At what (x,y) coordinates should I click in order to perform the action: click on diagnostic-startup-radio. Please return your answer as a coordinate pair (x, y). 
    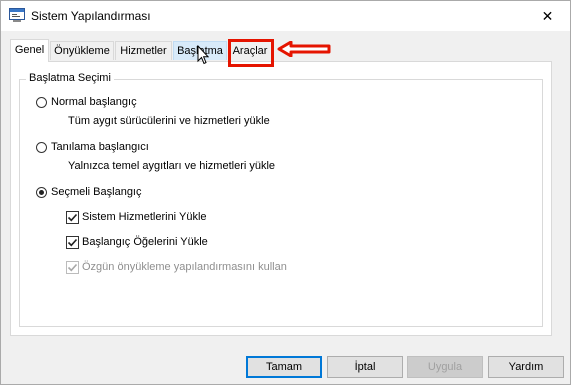
    Looking at the image, I should click on (41, 147).